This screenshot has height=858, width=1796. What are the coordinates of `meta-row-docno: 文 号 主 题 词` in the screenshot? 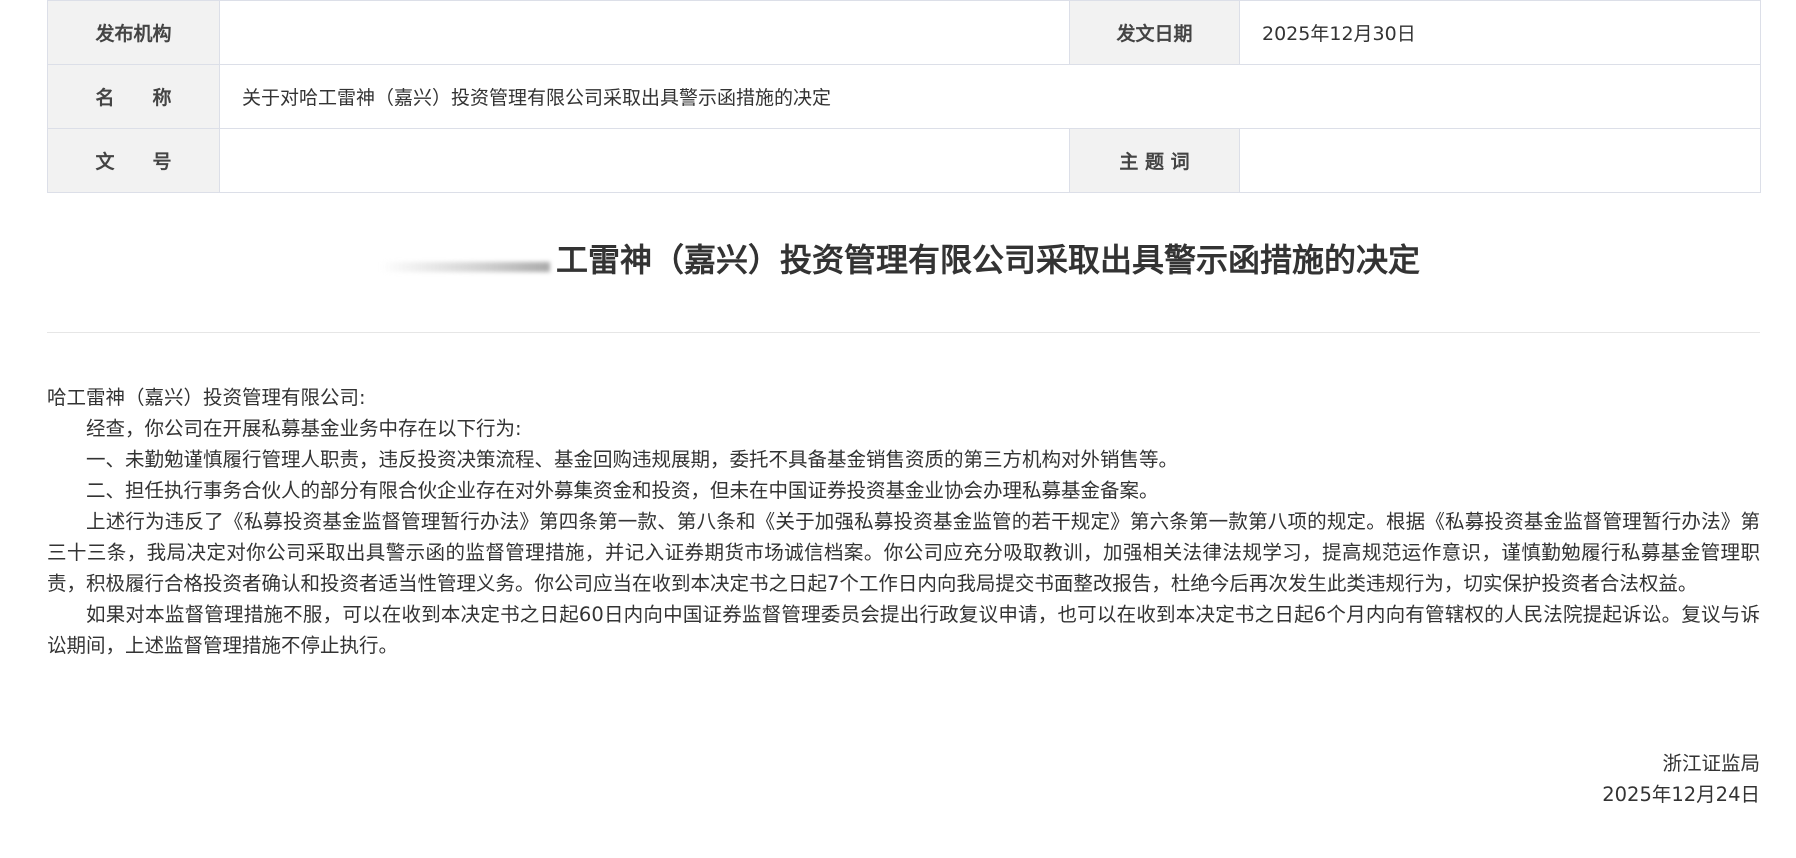 It's located at (904, 160).